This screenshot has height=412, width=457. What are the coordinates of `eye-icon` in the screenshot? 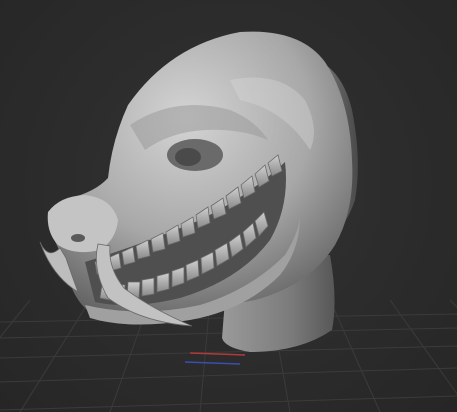 It's located at (188, 157).